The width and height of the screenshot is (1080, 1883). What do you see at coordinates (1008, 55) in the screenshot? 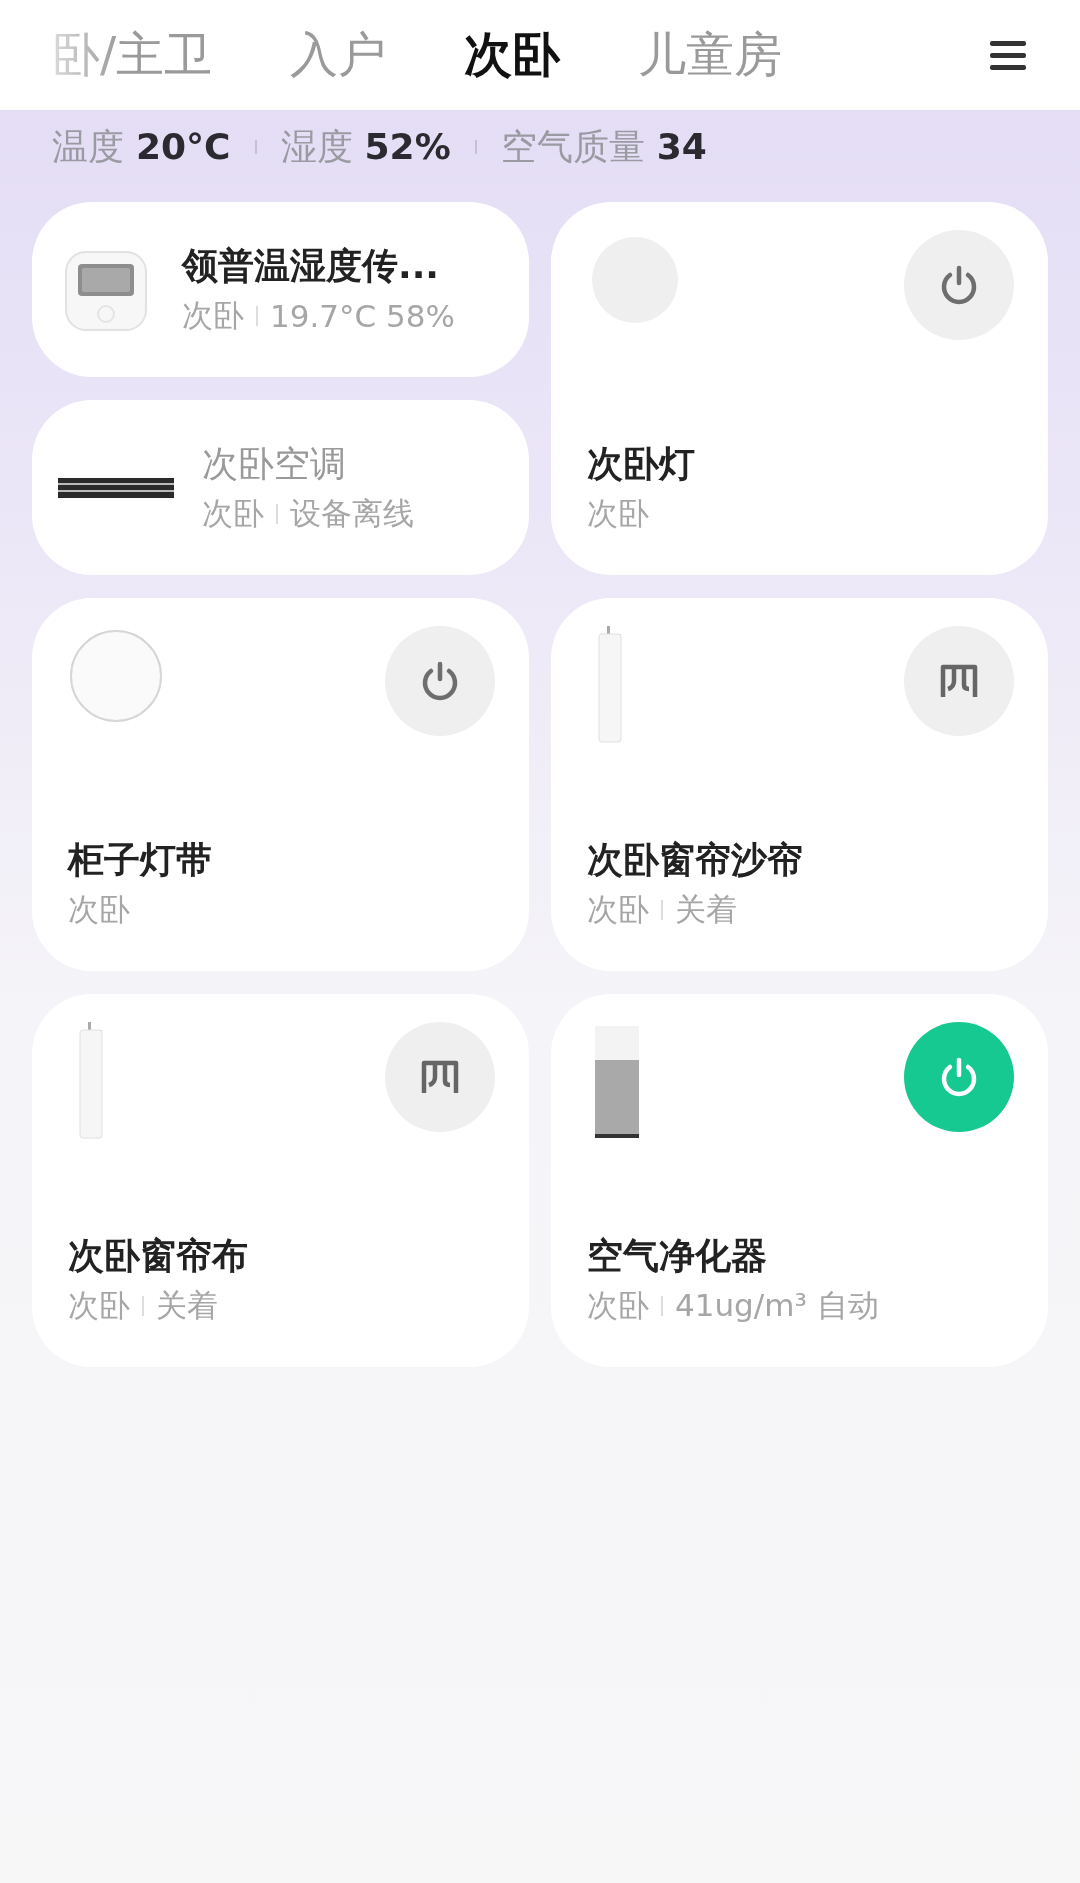
I see `menu-icon` at bounding box center [1008, 55].